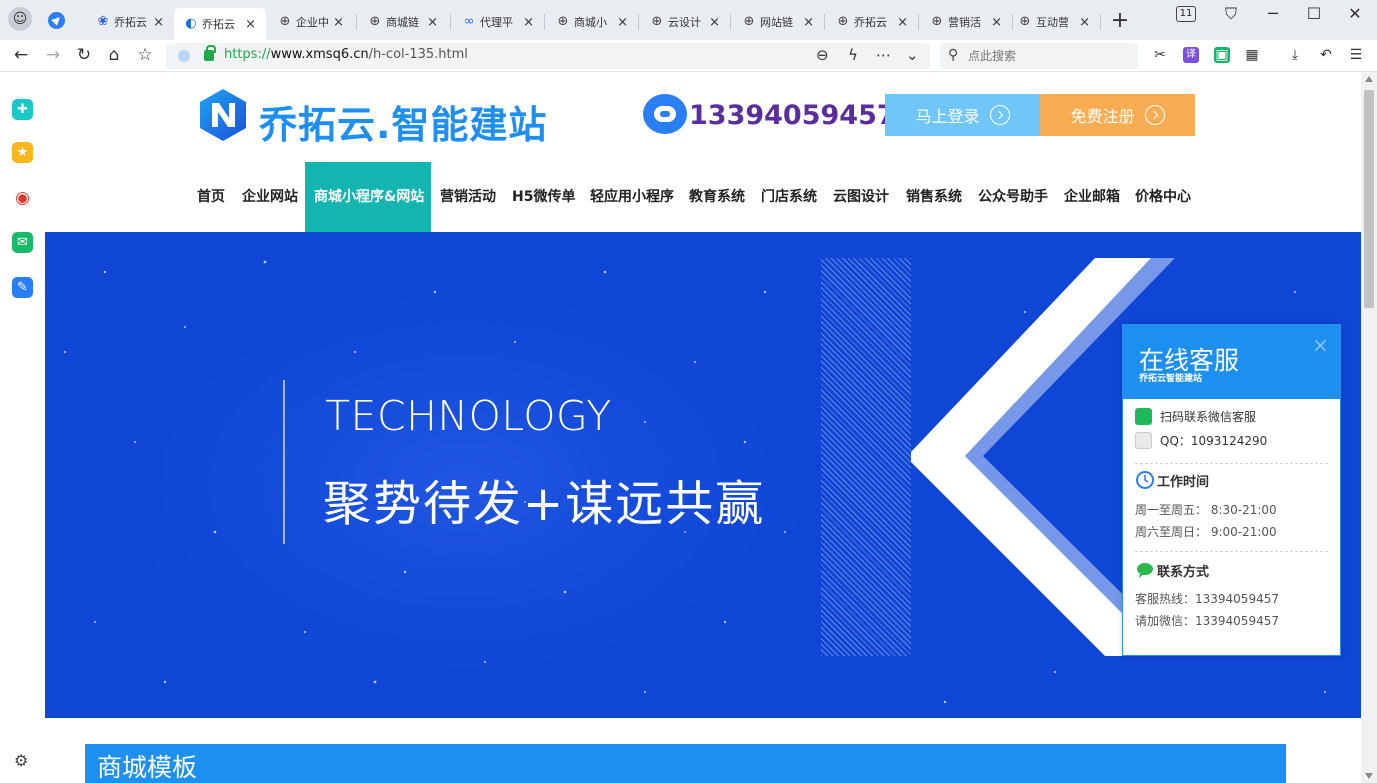  What do you see at coordinates (544, 504) in the screenshot?
I see `banner-chinese-title: 聚势待发+谋远共赢` at bounding box center [544, 504].